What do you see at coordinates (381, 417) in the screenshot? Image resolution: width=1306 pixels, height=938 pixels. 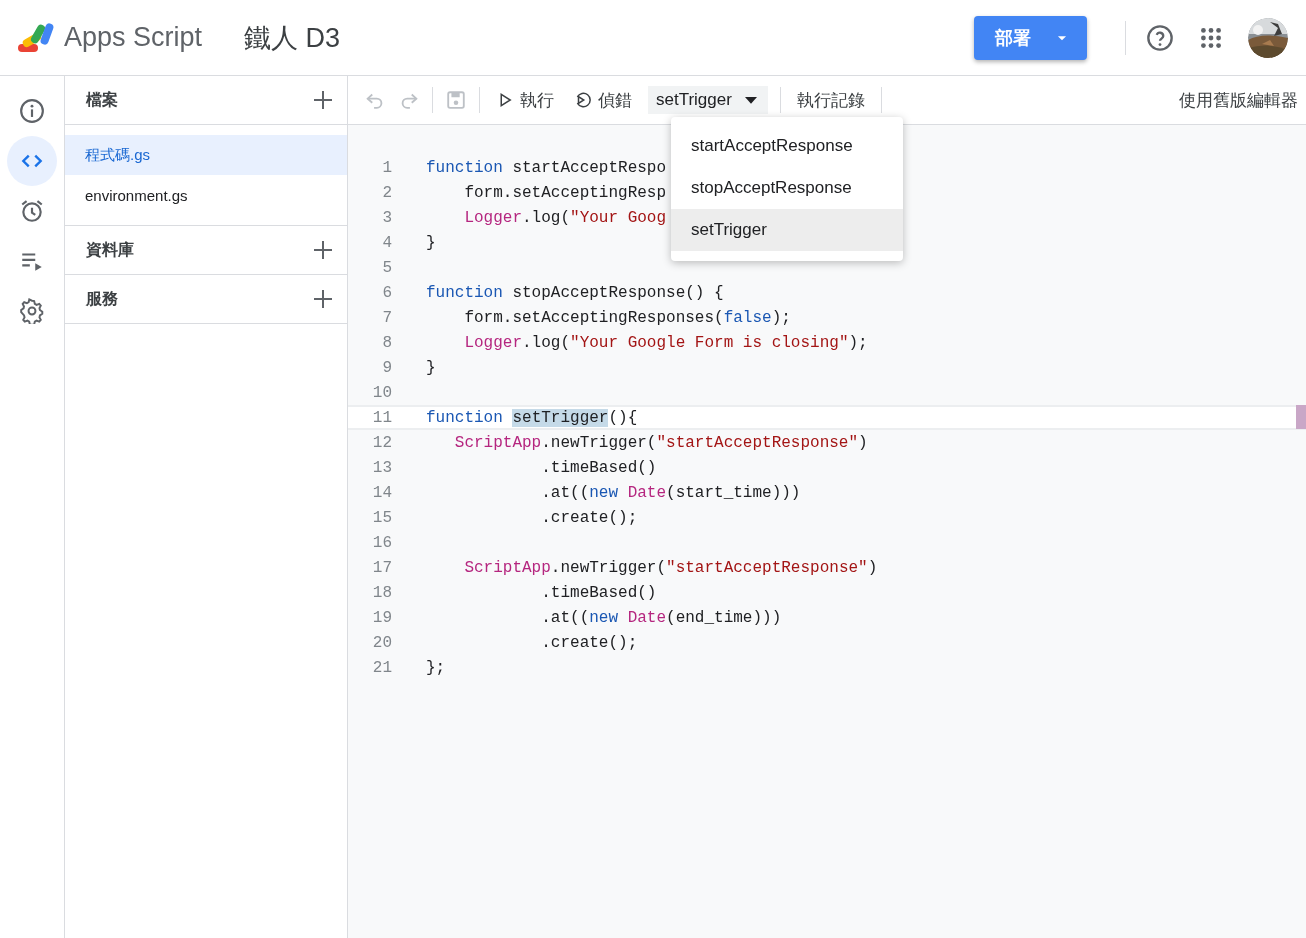 I see `line-number: 11` at bounding box center [381, 417].